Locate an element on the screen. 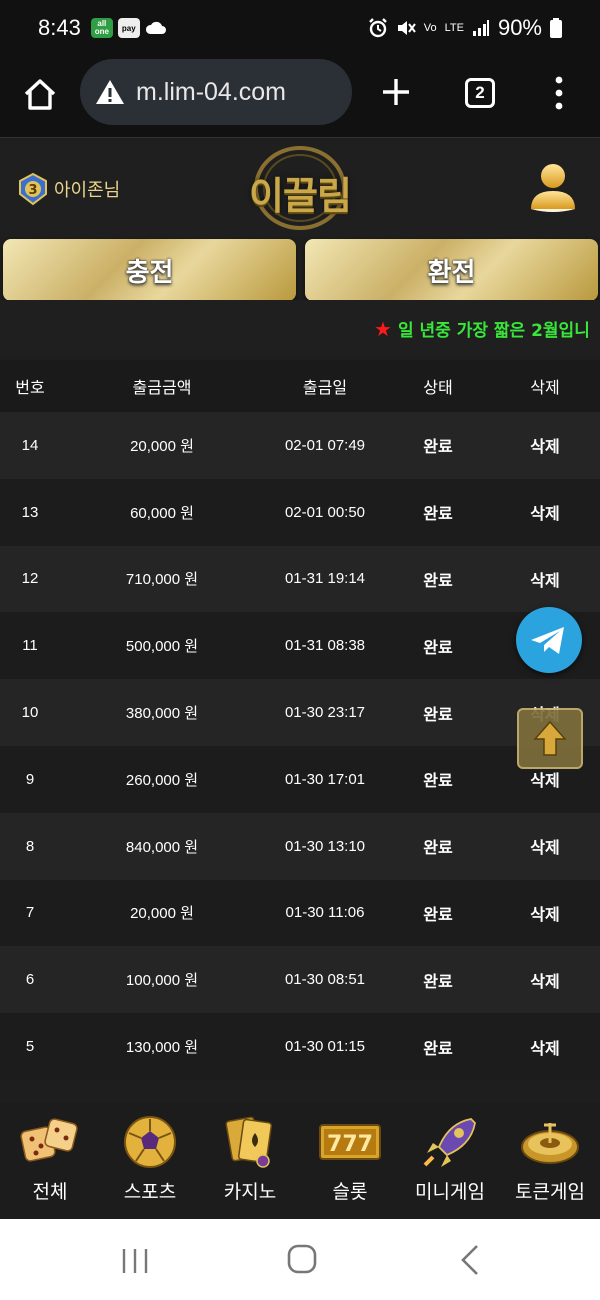  signal-icon is located at coordinates (480, 28).